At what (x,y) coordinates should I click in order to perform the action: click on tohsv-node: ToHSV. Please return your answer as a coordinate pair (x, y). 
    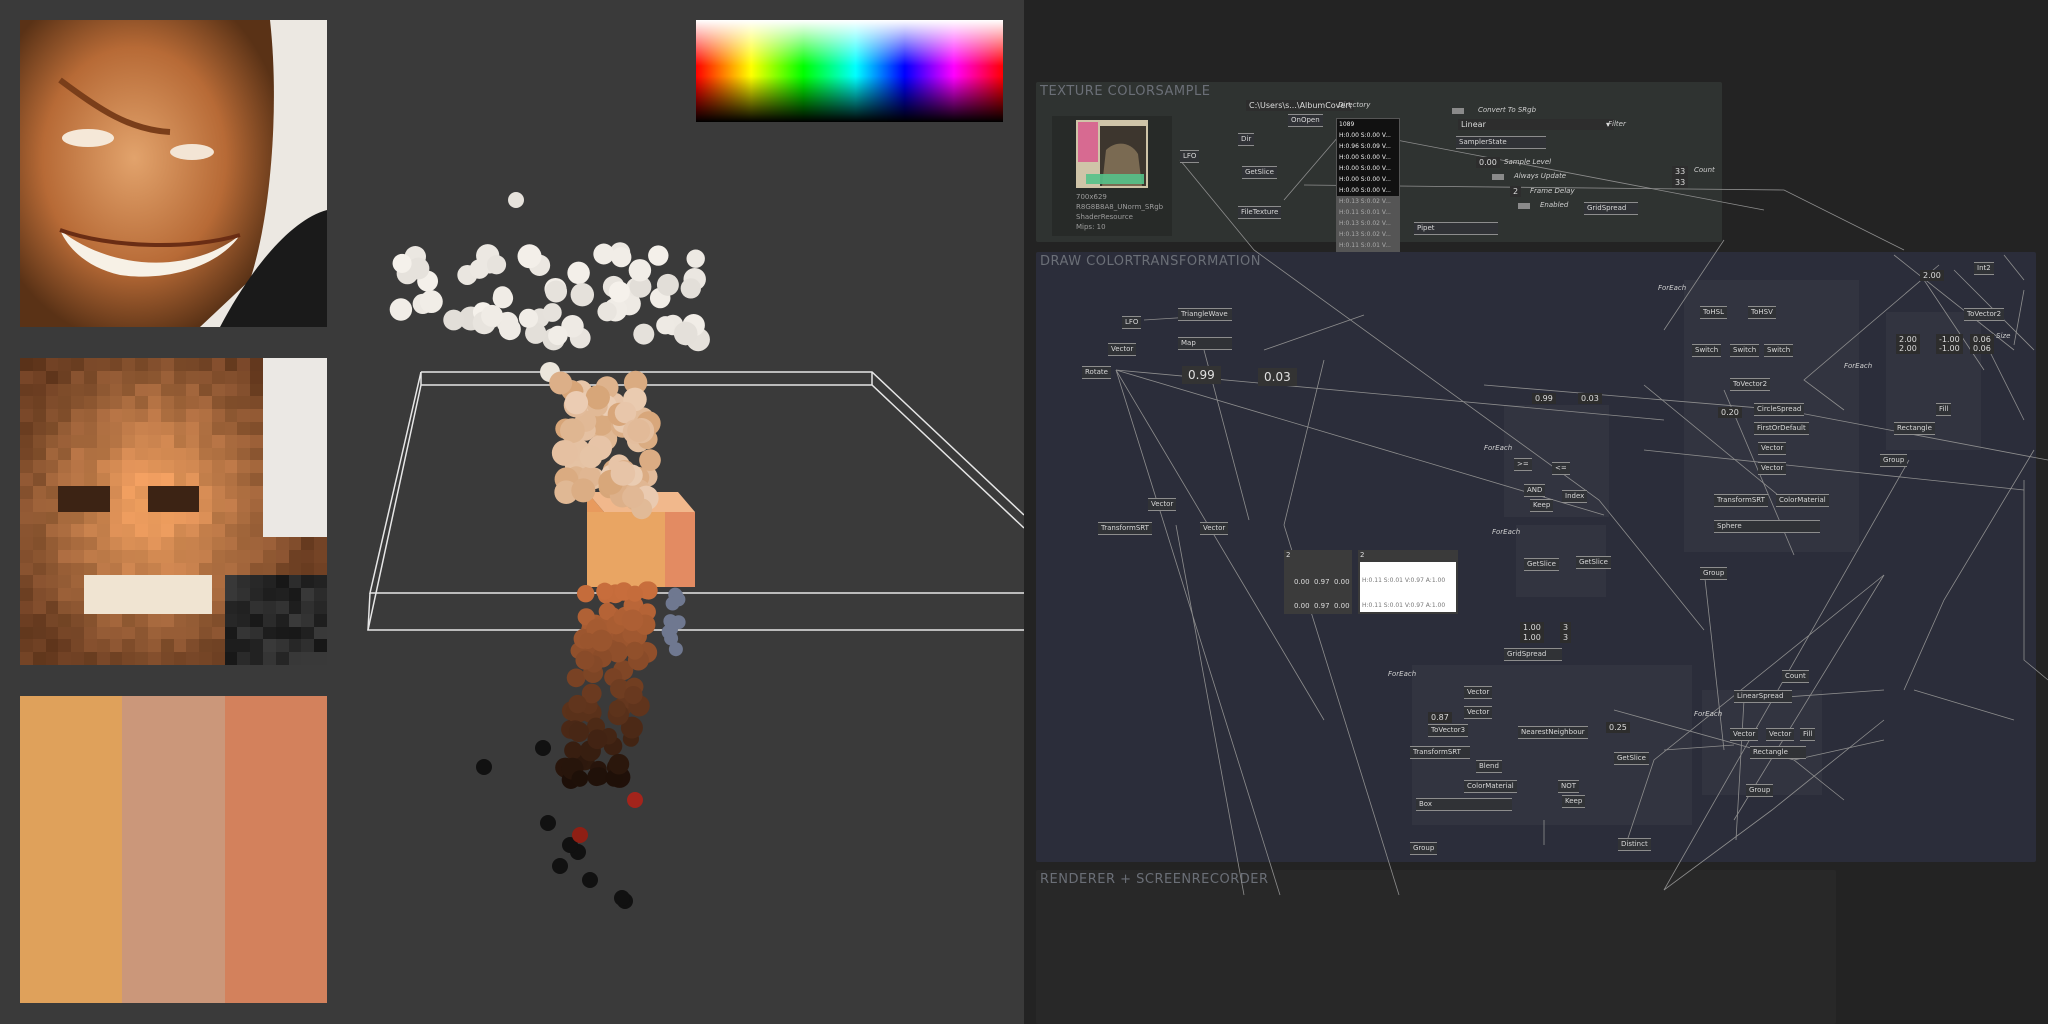
    Looking at the image, I should click on (1762, 312).